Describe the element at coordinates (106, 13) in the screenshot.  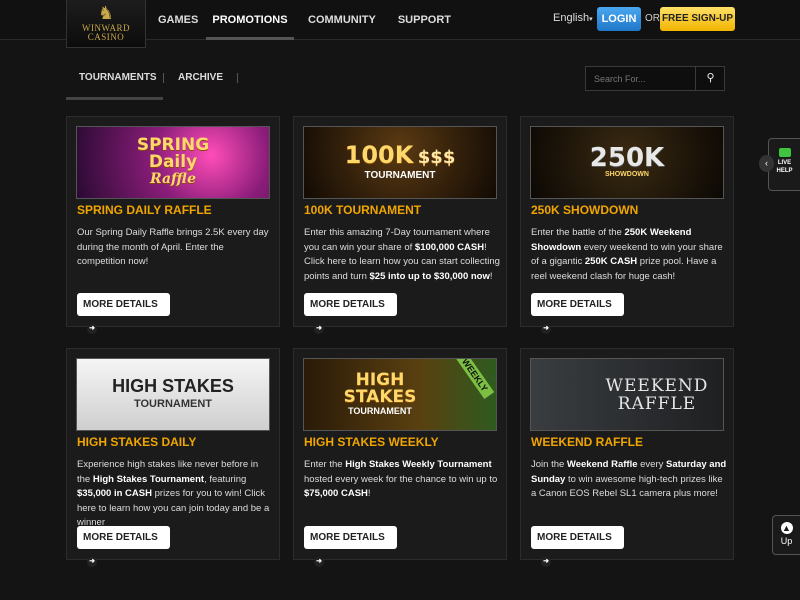
I see `logo-emblem-icon: ♞` at that location.